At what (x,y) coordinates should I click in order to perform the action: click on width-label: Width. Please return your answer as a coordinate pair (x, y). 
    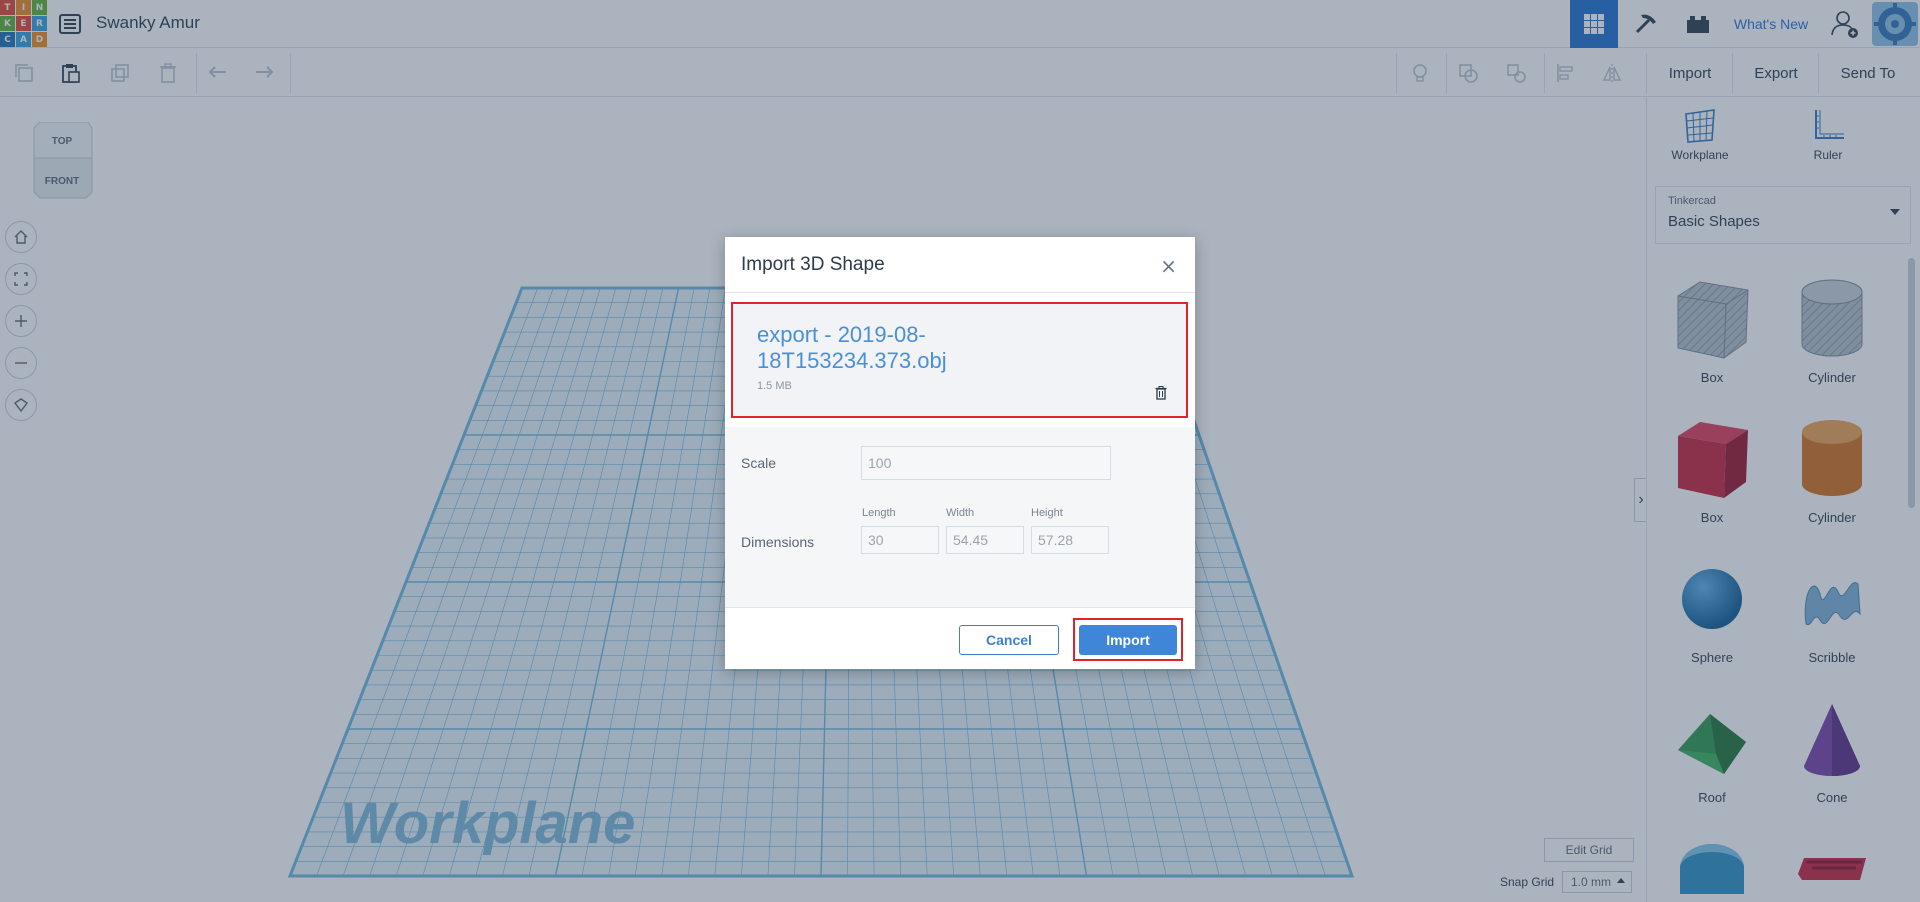
    Looking at the image, I should click on (960, 513).